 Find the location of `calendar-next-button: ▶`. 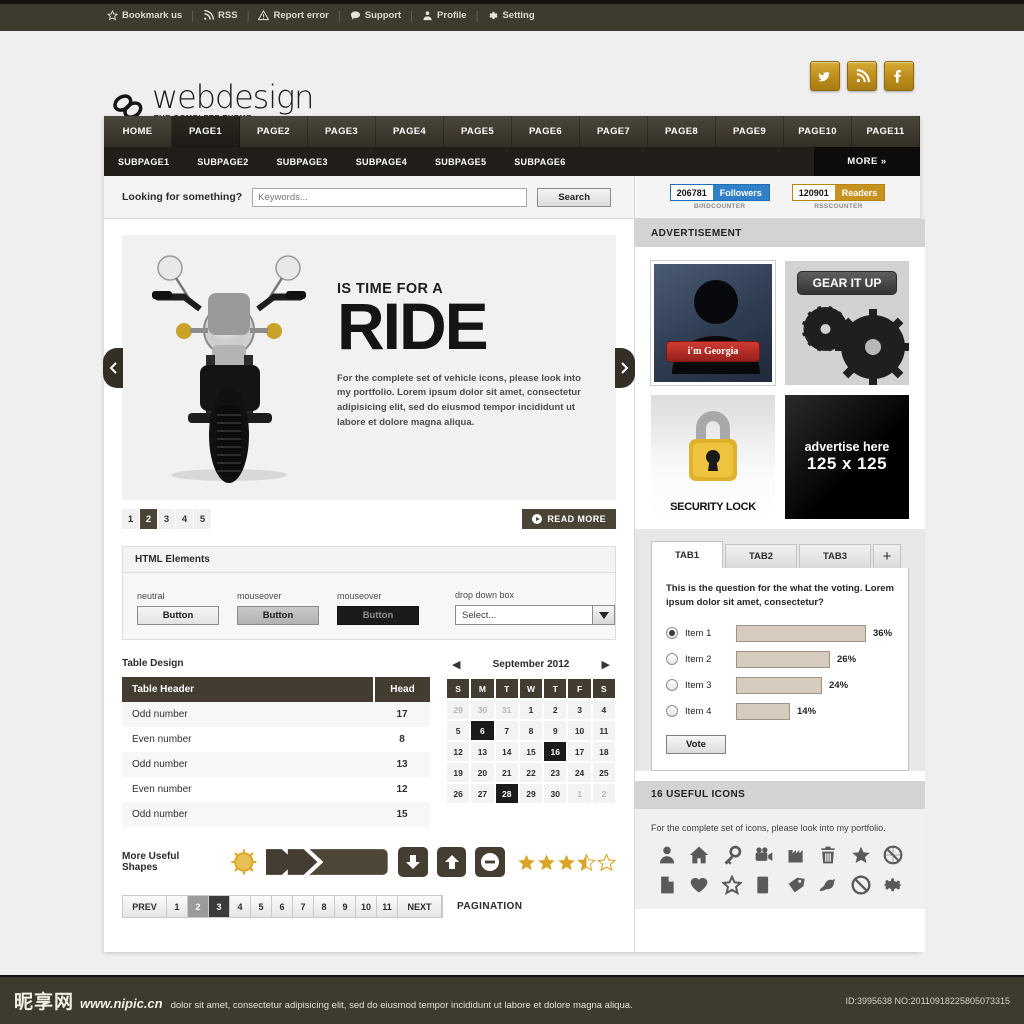

calendar-next-button: ▶ is located at coordinates (606, 664).